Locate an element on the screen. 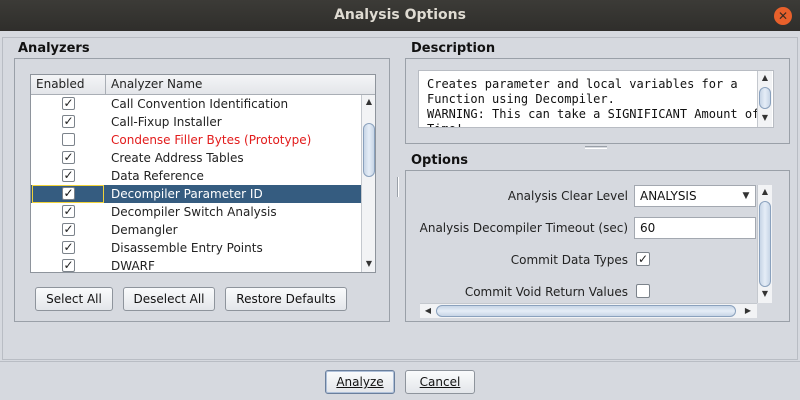 This screenshot has height=400, width=800. analyzer-name: Create Address Tables is located at coordinates (177, 158).